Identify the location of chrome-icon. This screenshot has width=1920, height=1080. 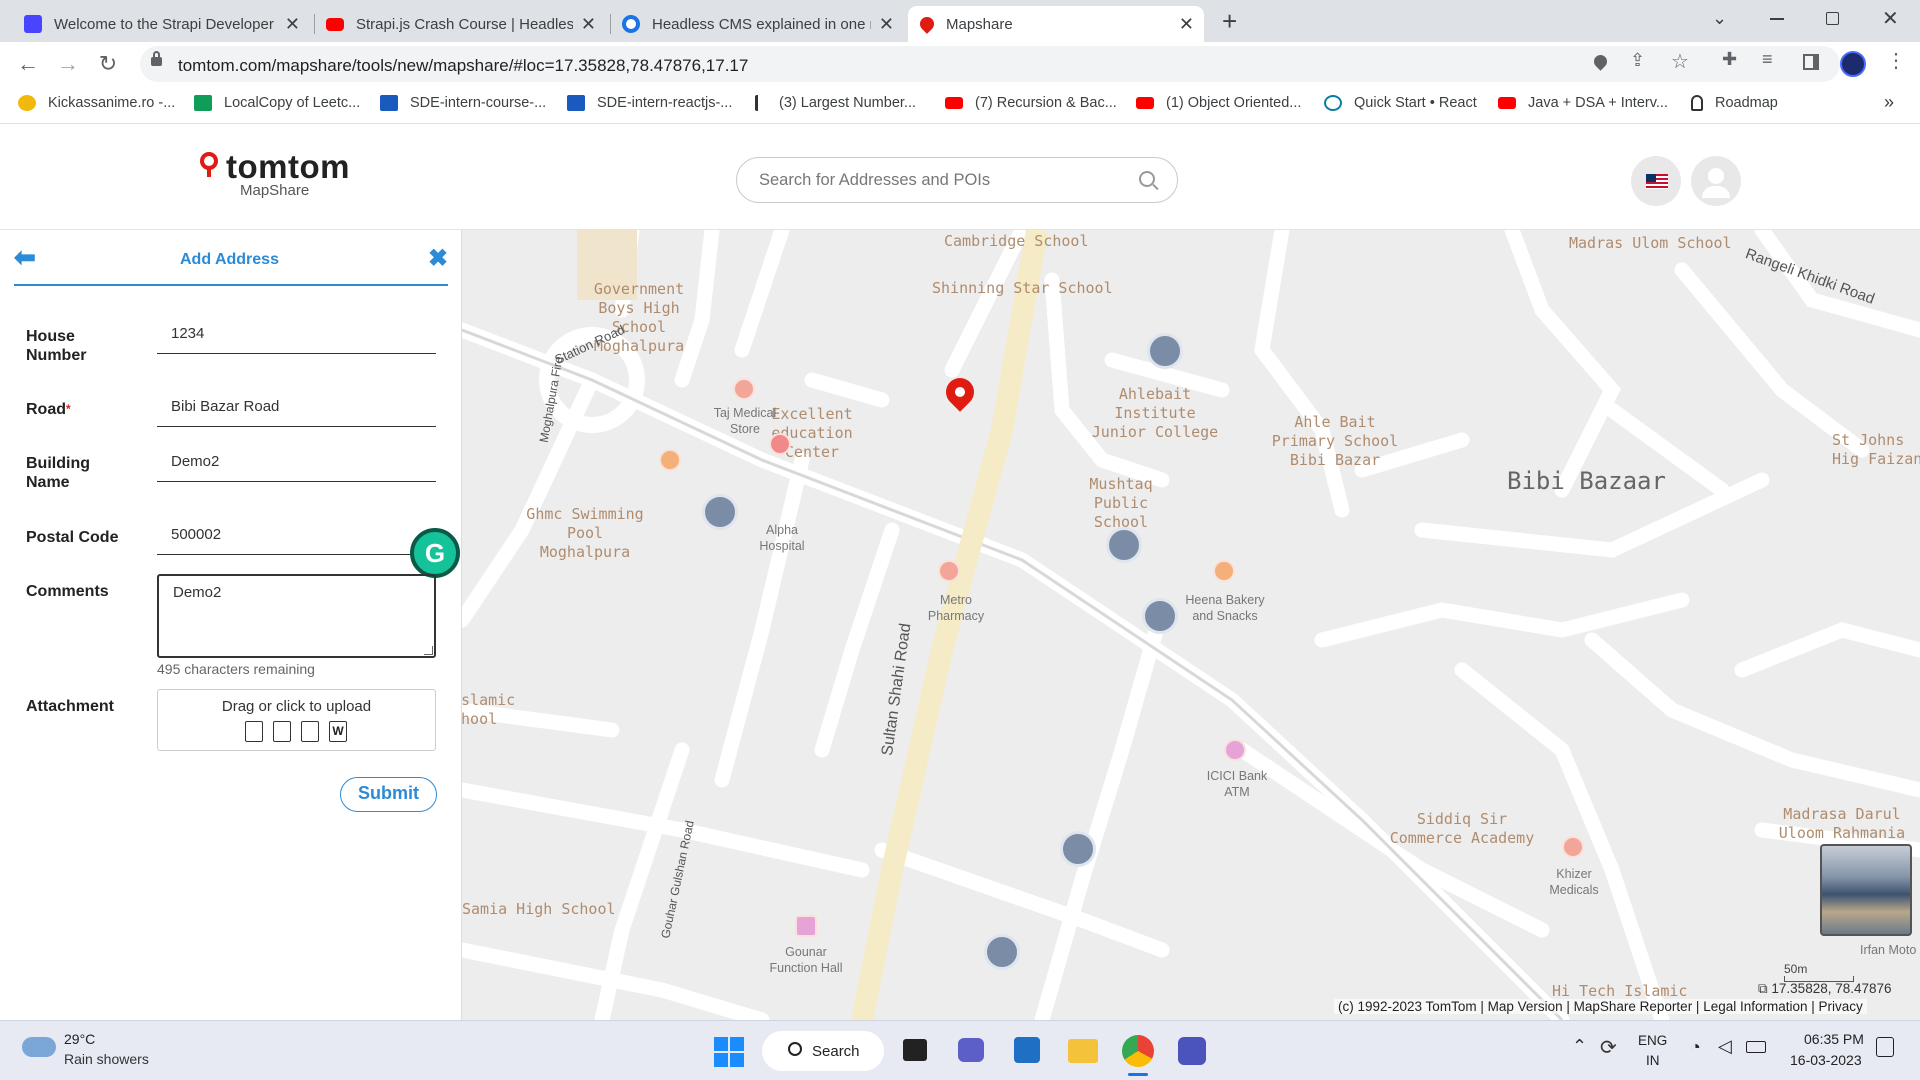
(1138, 1051).